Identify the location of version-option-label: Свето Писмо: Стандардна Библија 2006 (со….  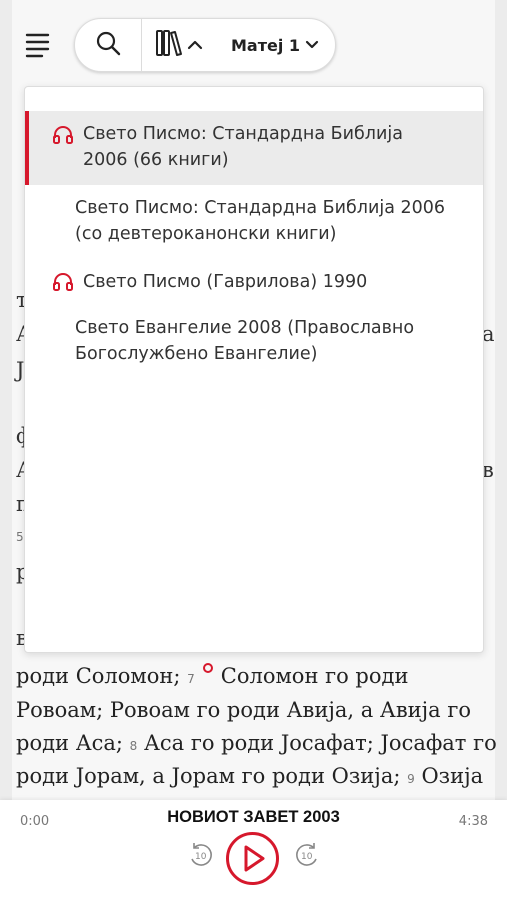
(260, 221).